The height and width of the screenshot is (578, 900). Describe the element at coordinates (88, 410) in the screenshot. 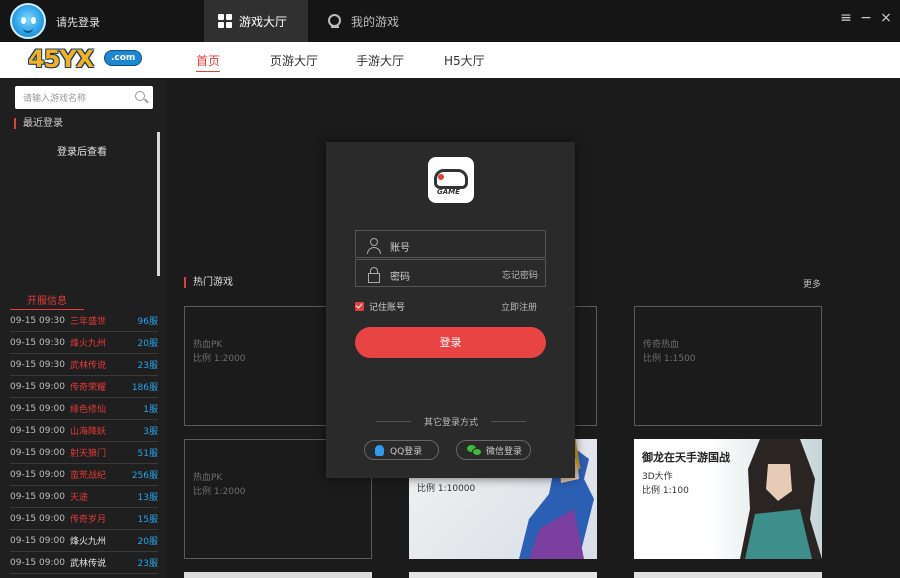

I see `server-game: 绯色修仙` at that location.